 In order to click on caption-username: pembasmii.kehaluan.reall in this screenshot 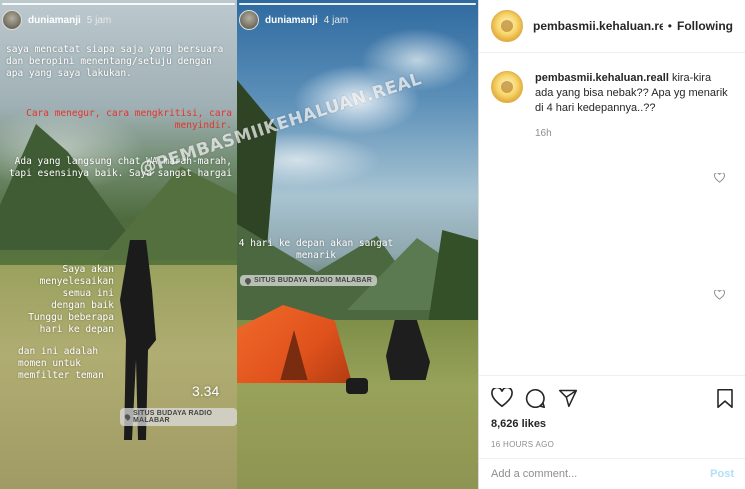, I will do `click(602, 78)`.